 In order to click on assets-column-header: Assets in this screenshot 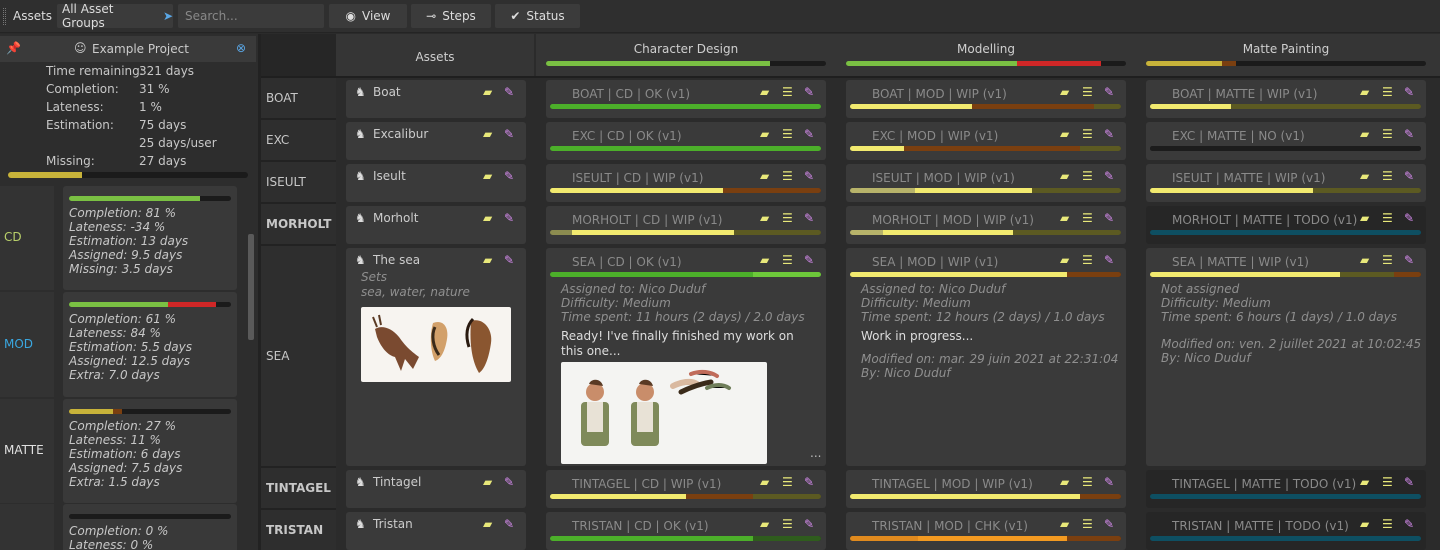, I will do `click(435, 55)`.